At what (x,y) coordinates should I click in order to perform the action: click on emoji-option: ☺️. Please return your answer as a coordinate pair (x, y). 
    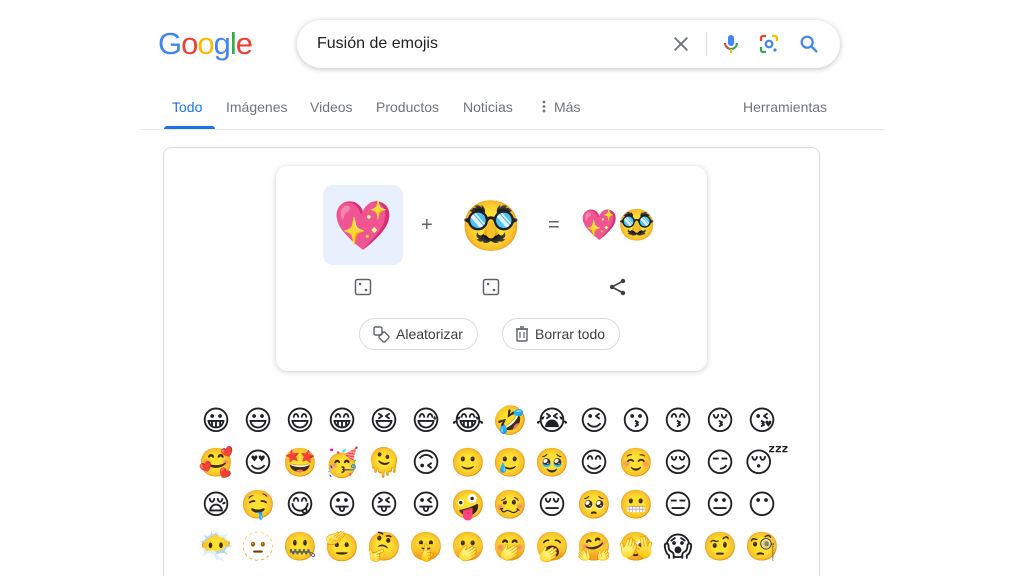
    Looking at the image, I should click on (636, 463).